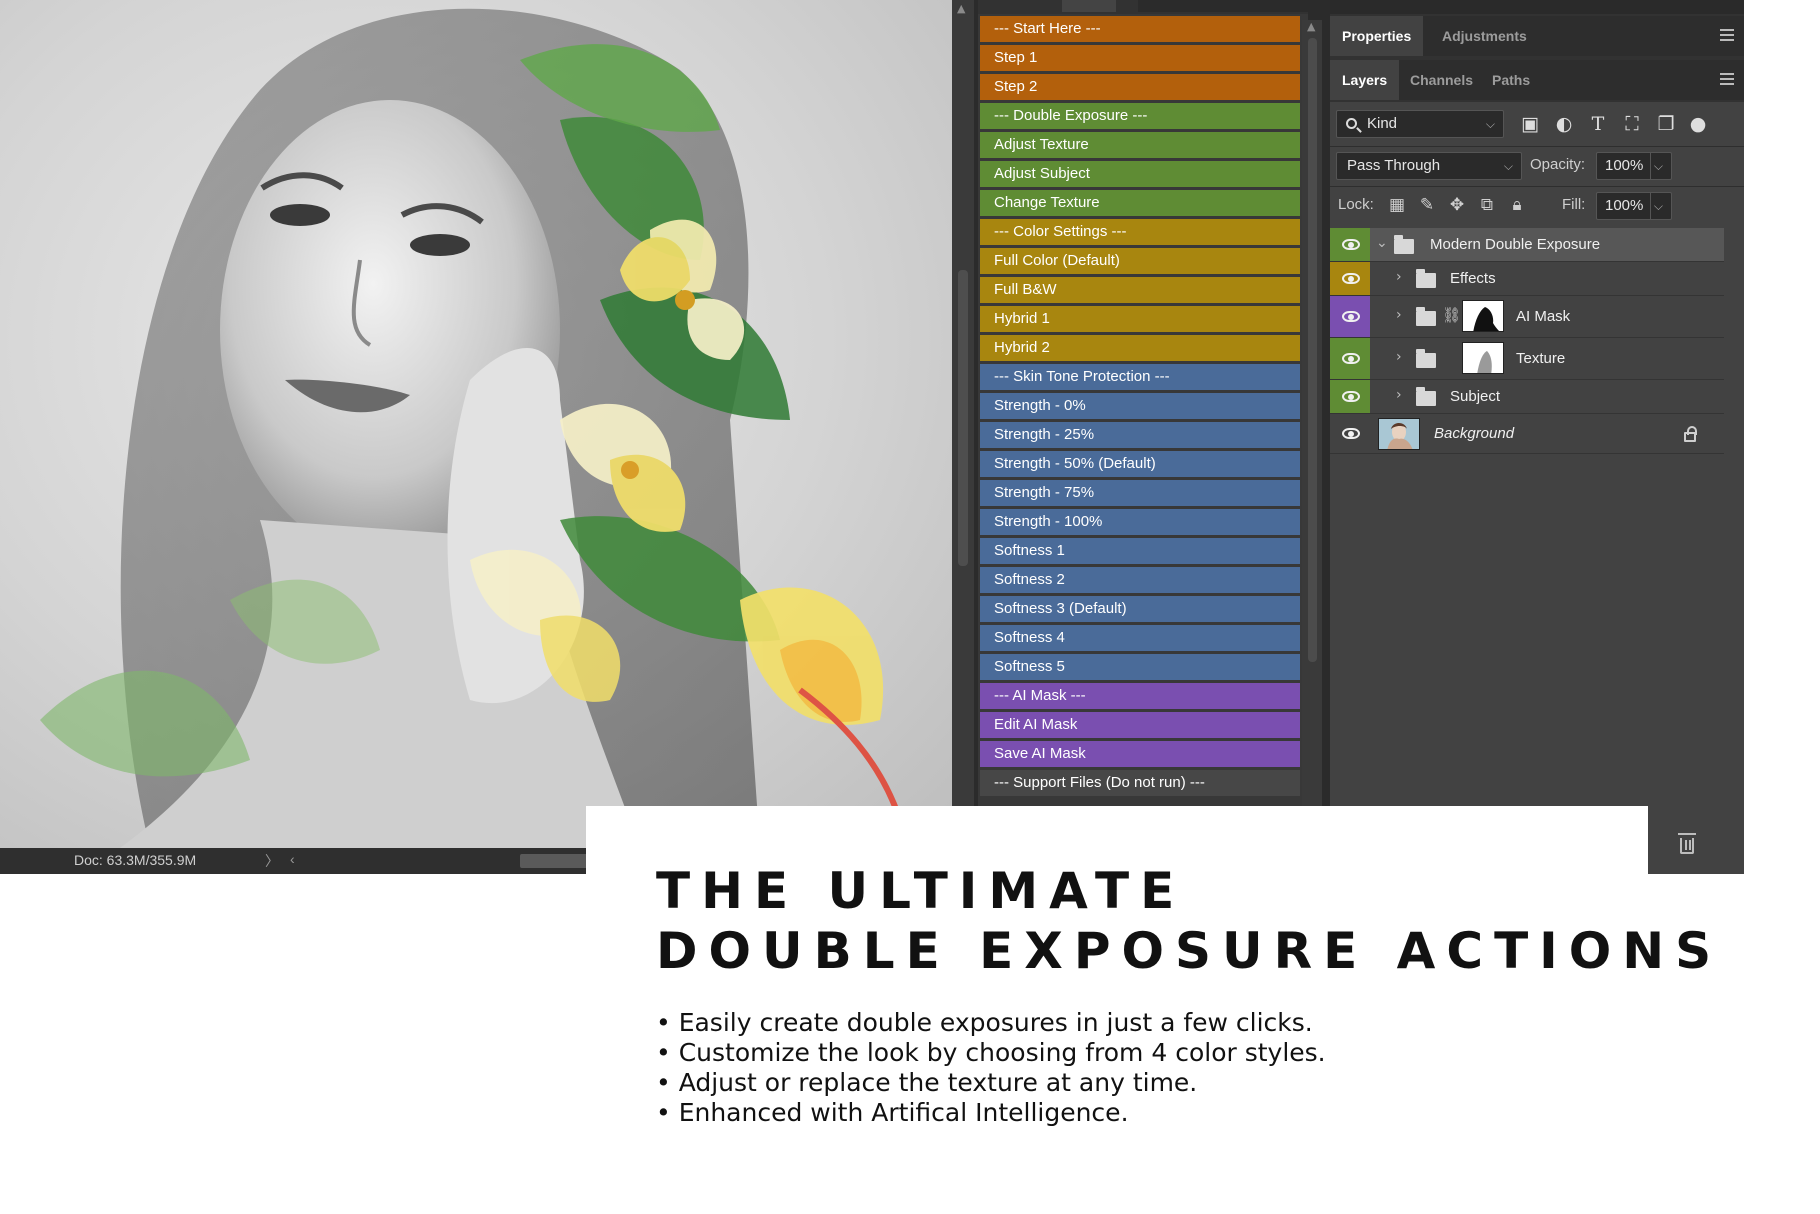 The height and width of the screenshot is (1214, 1820). Describe the element at coordinates (1089, 6) in the screenshot. I see `actions-tab` at that location.